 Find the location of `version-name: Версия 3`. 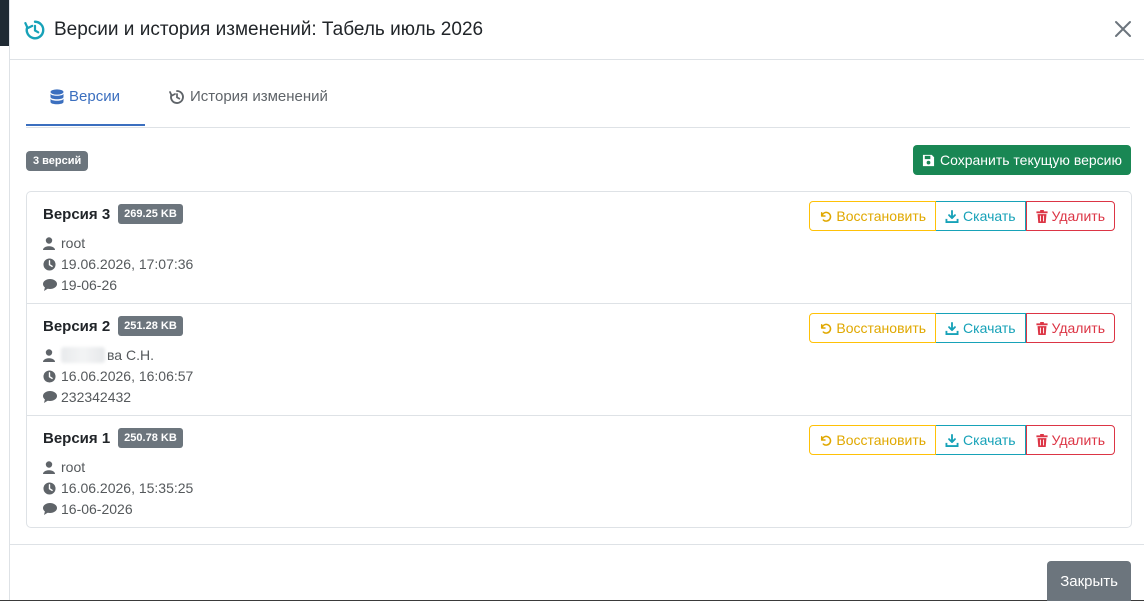

version-name: Версия 3 is located at coordinates (77, 214).